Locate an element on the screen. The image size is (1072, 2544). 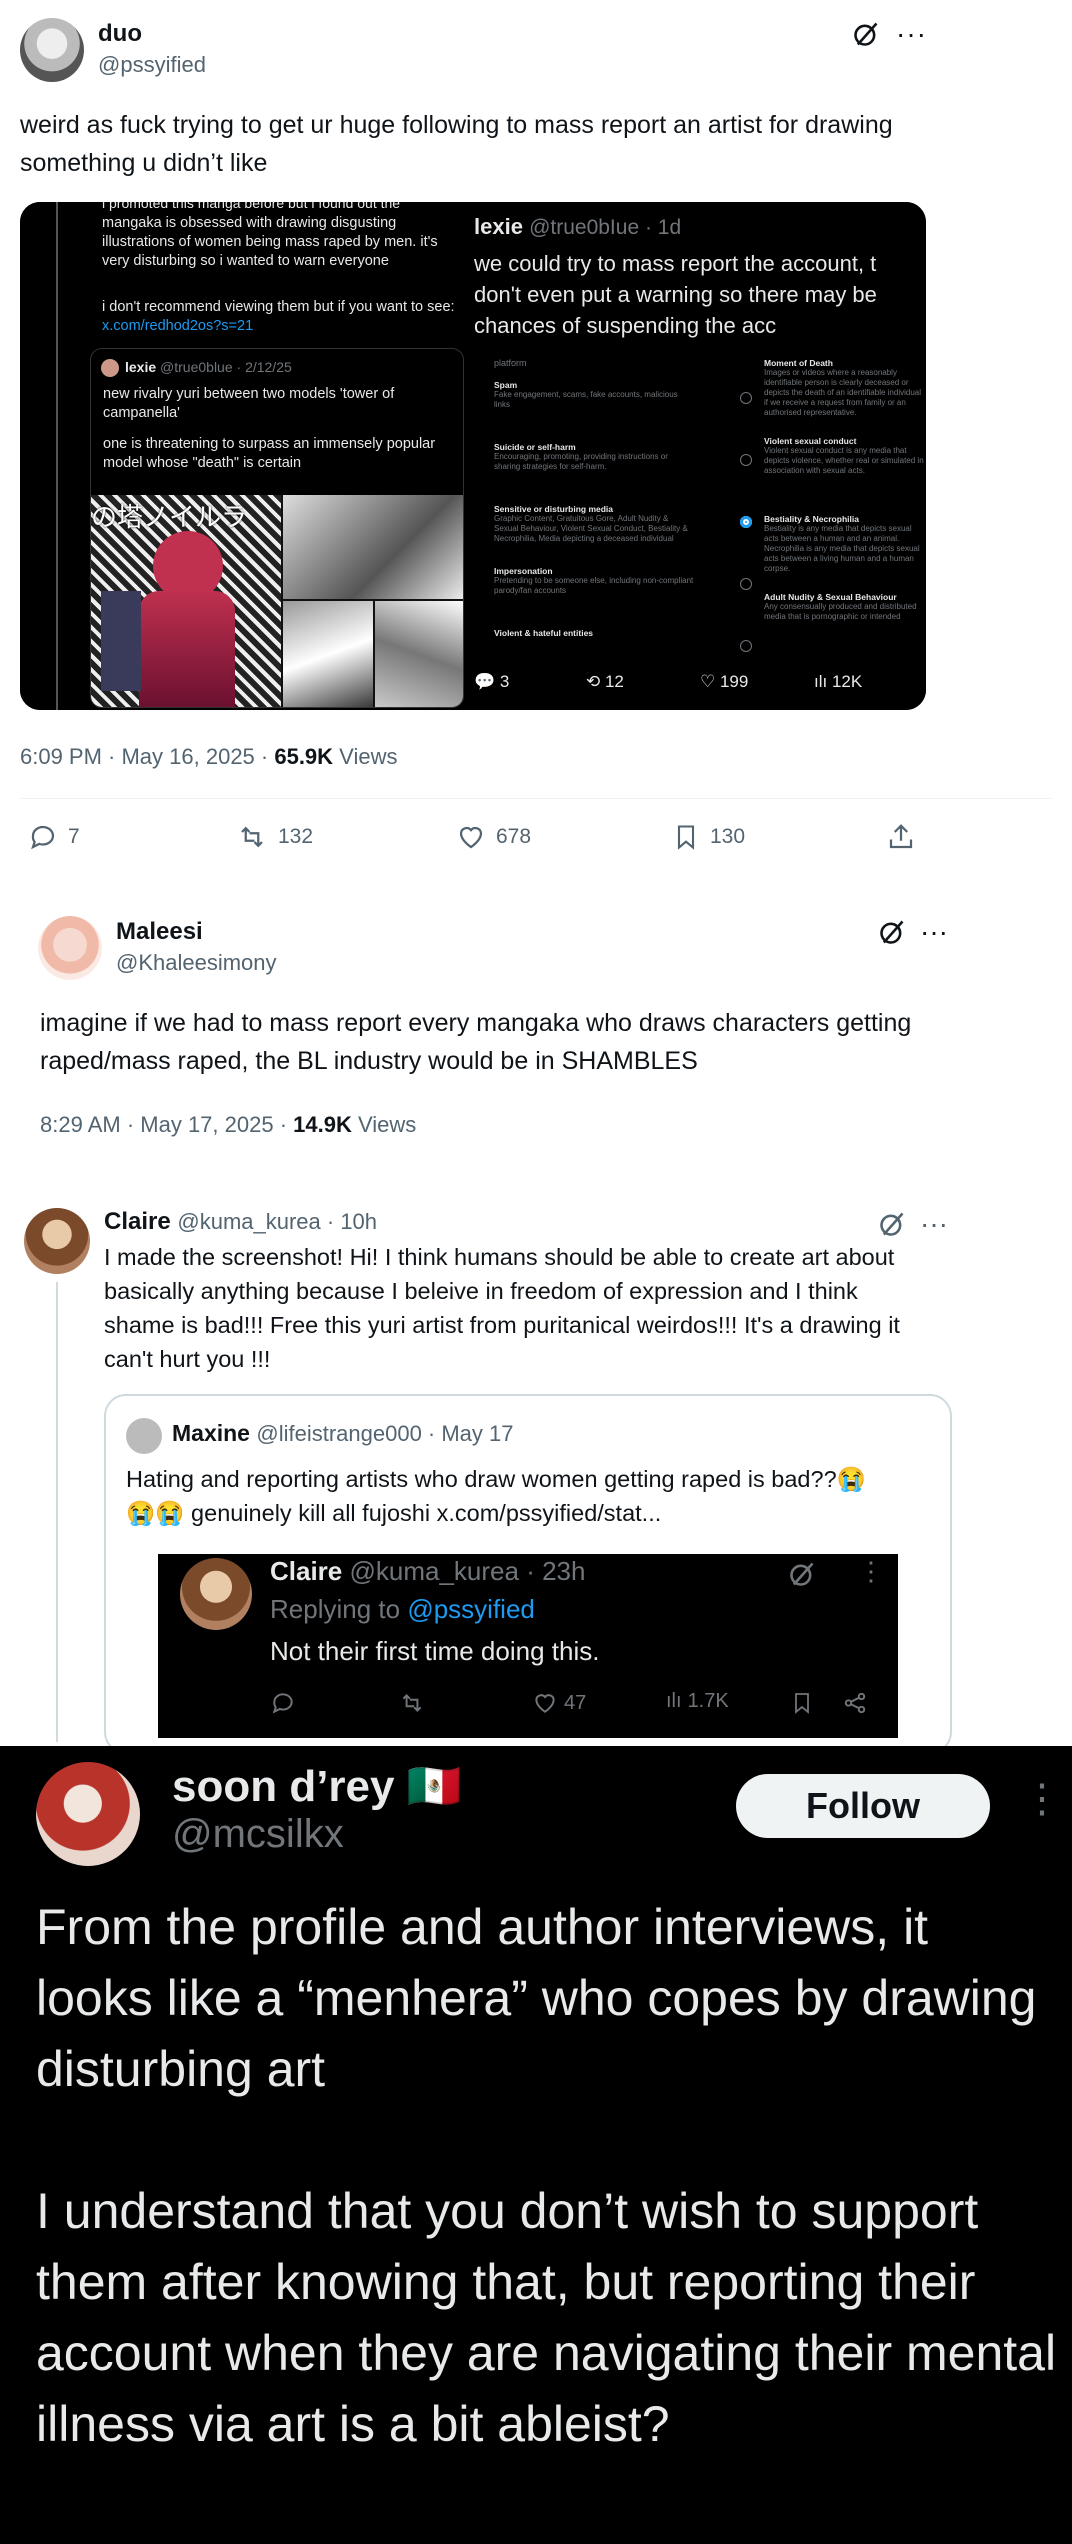
like-button: 678 is located at coordinates (493, 837).